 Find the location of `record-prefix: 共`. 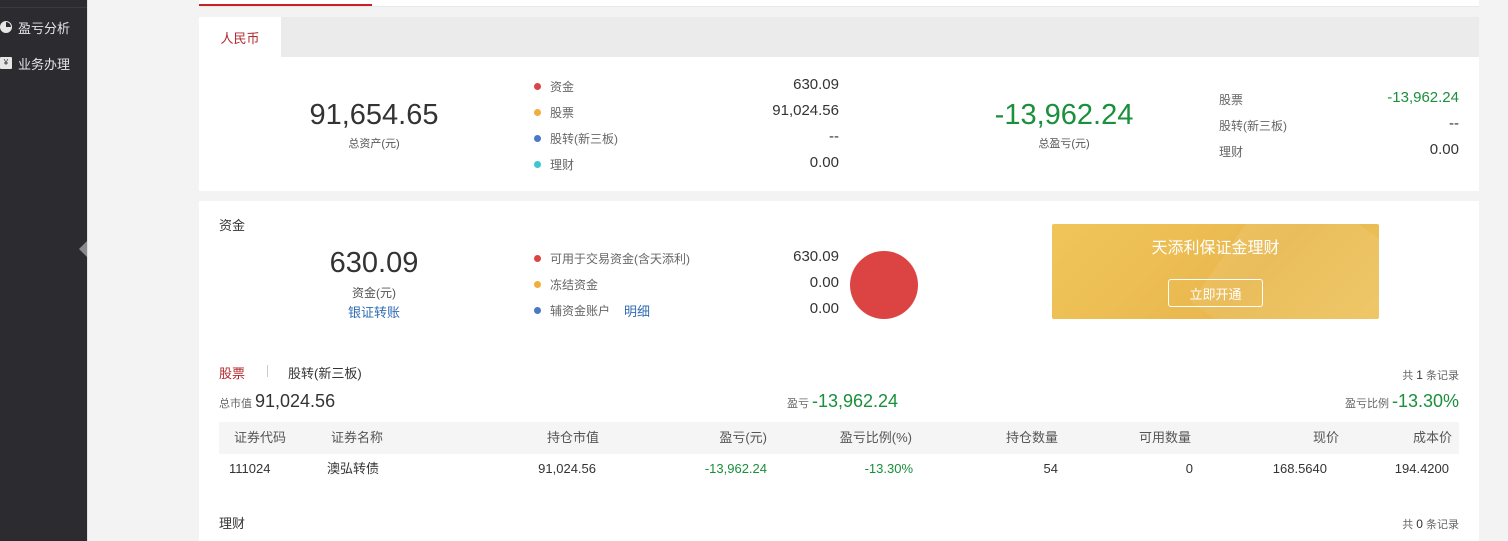

record-prefix: 共 is located at coordinates (1408, 525).